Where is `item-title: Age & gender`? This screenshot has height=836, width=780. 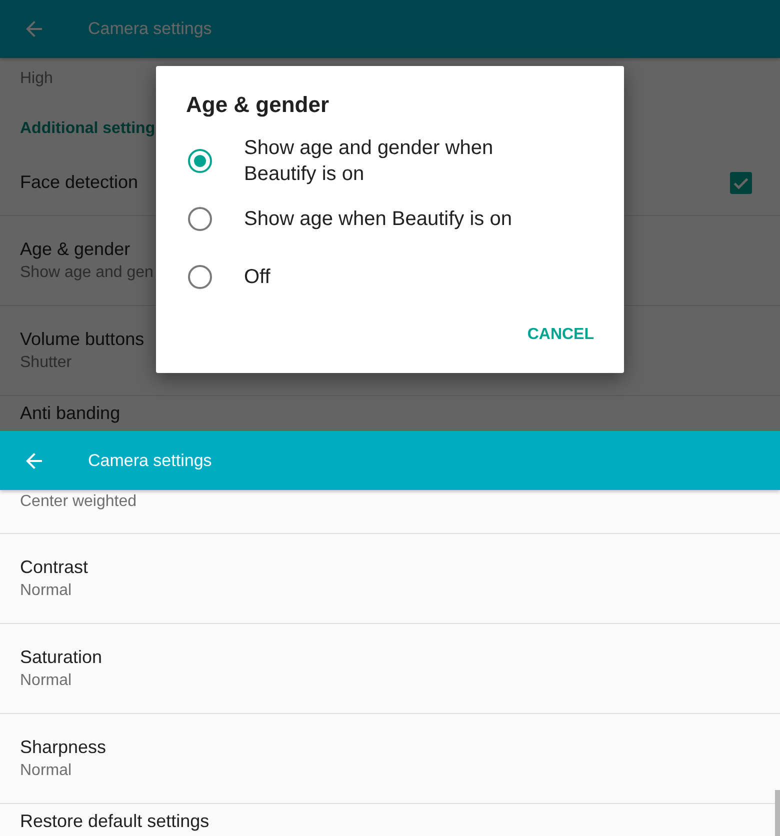 item-title: Age & gender is located at coordinates (75, 249).